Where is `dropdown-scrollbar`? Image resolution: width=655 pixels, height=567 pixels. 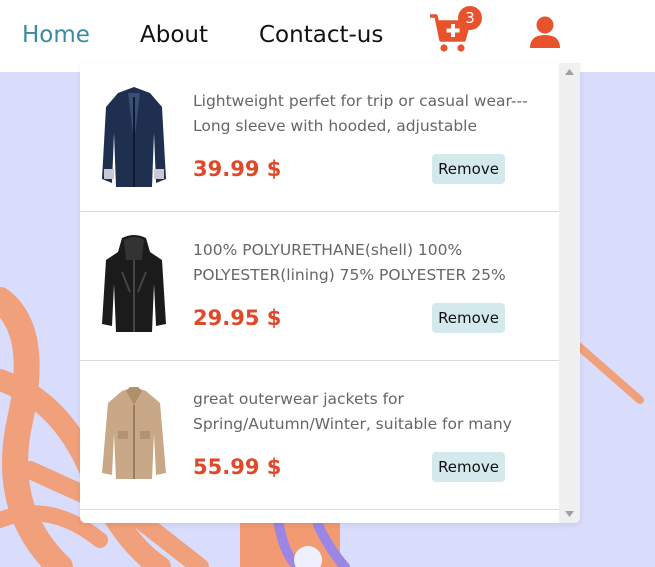
dropdown-scrollbar is located at coordinates (569, 293).